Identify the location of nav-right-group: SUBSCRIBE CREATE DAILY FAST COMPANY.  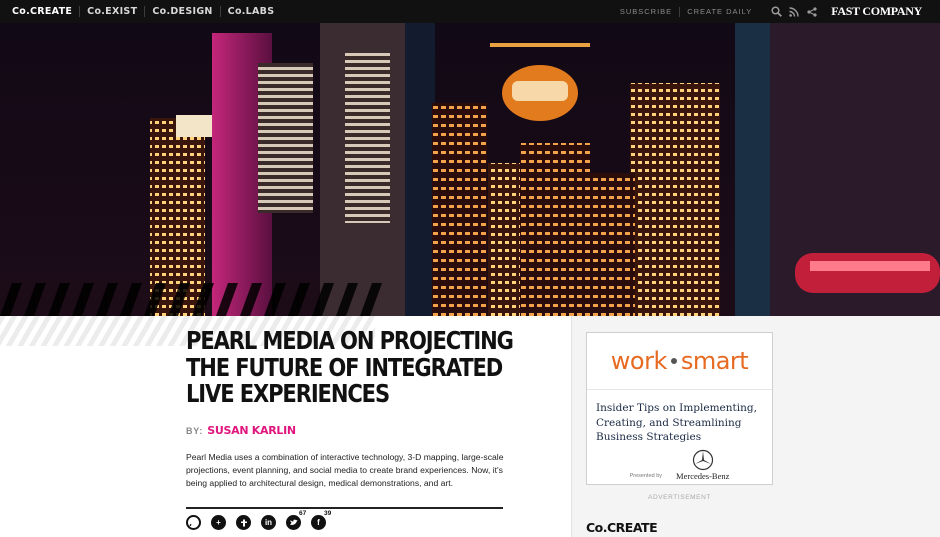
(776, 11).